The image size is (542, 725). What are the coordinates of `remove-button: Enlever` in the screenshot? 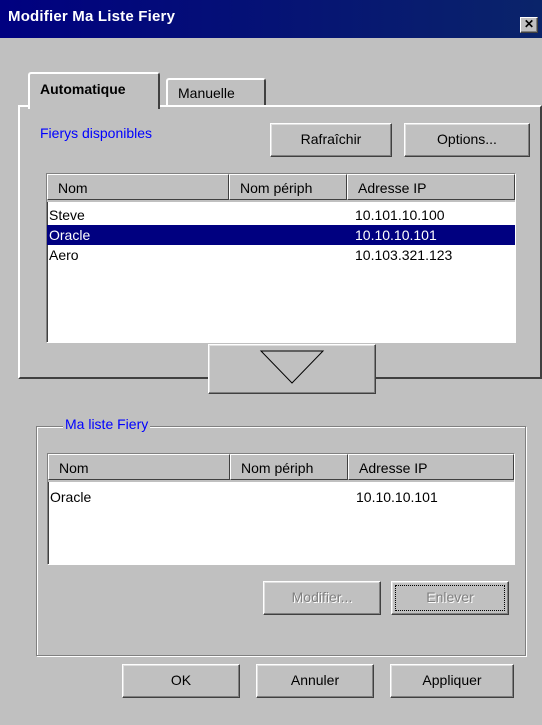 It's located at (450, 598).